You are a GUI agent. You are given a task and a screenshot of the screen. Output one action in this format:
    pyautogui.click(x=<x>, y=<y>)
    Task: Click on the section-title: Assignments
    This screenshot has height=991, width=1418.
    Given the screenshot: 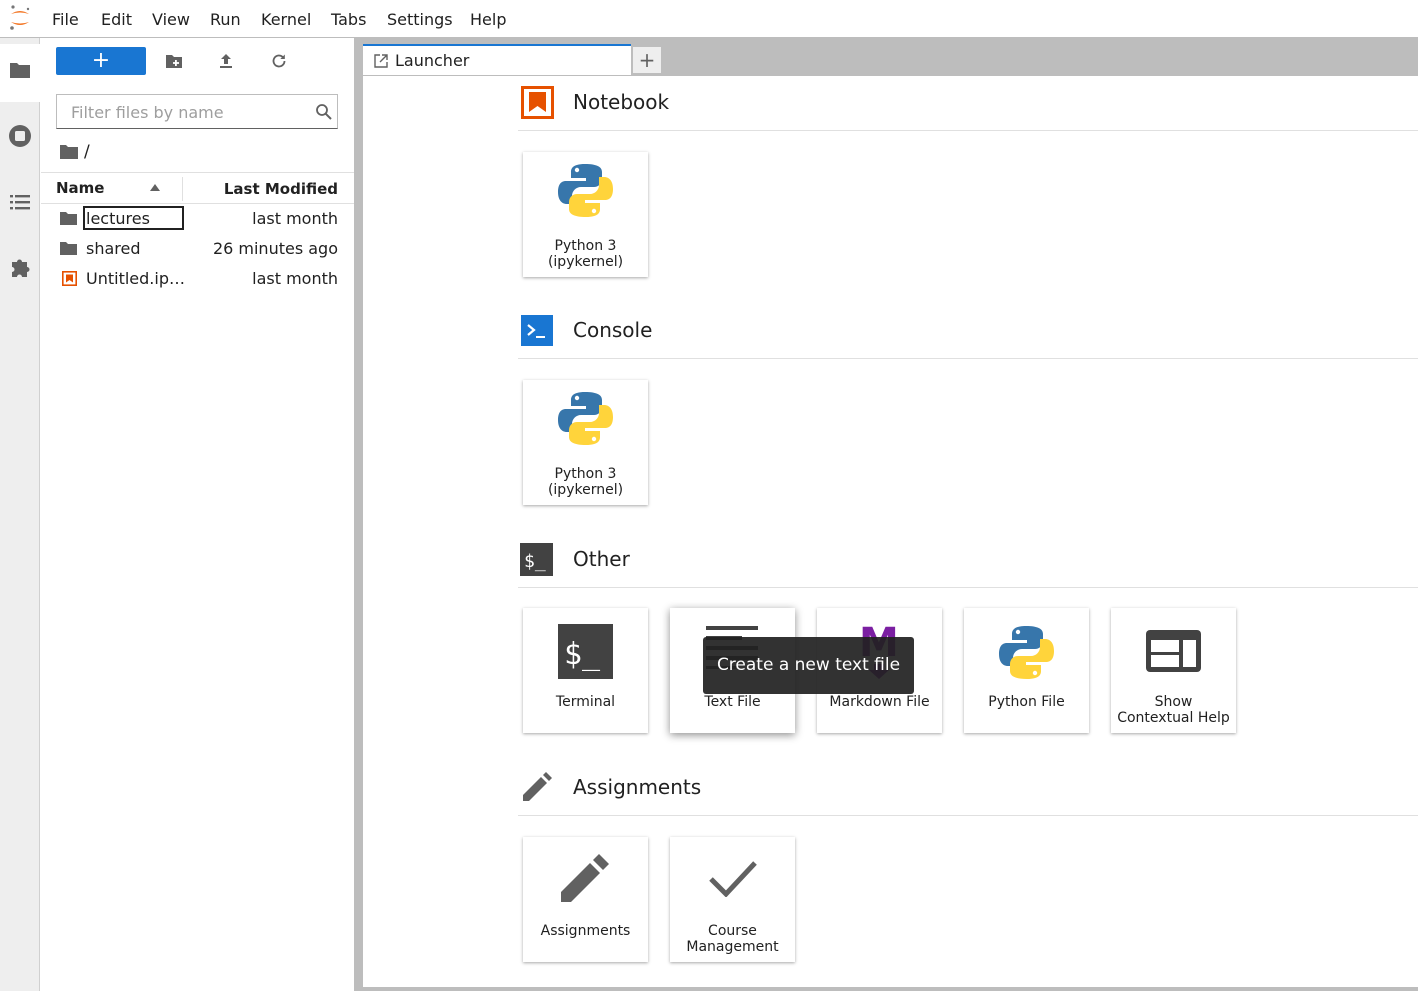 What is the action you would take?
    pyautogui.click(x=637, y=787)
    